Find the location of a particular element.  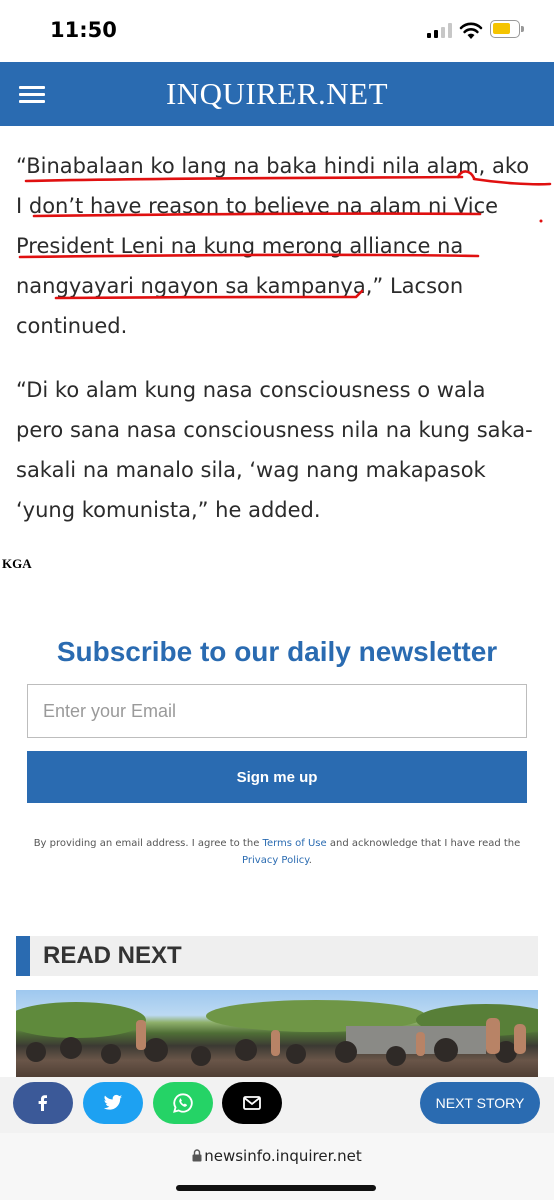

home-indicator is located at coordinates (276, 1188).